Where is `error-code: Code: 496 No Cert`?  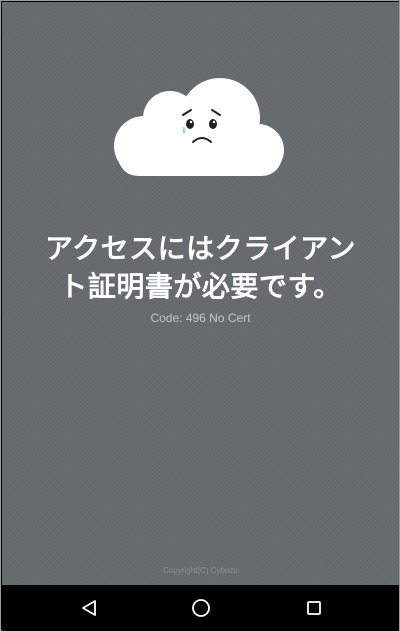
error-code: Code: 496 No Cert is located at coordinates (200, 318).